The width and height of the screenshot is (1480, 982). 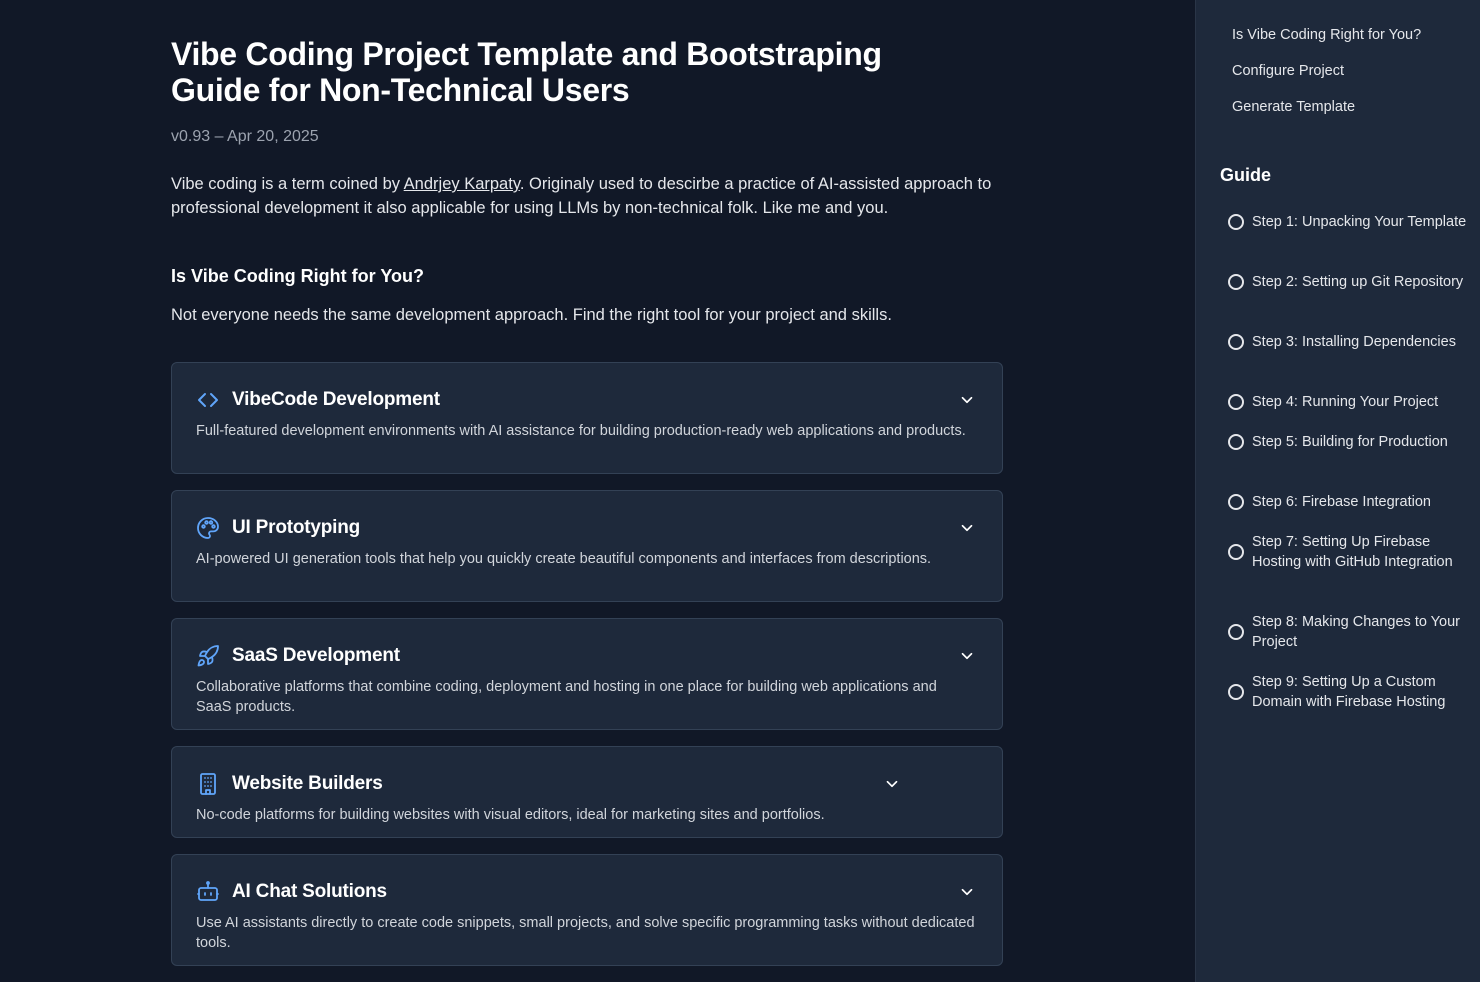 I want to click on guide-step-5: Step 5: Building for Production, so click(x=1348, y=442).